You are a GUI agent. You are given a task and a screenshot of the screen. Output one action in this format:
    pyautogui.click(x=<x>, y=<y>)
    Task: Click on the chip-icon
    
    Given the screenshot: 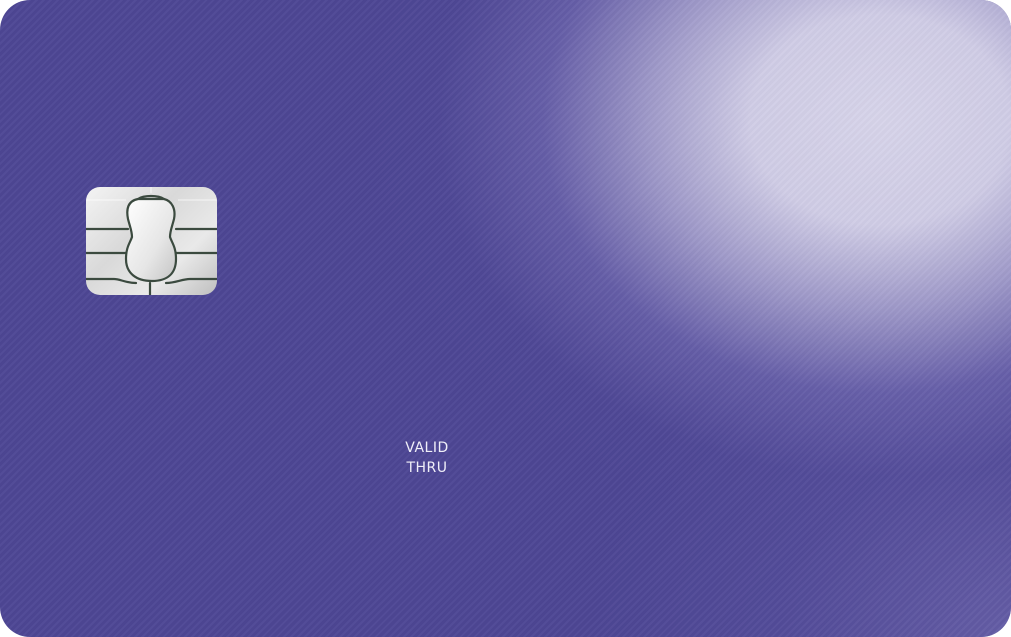 What is the action you would take?
    pyautogui.click(x=151, y=241)
    